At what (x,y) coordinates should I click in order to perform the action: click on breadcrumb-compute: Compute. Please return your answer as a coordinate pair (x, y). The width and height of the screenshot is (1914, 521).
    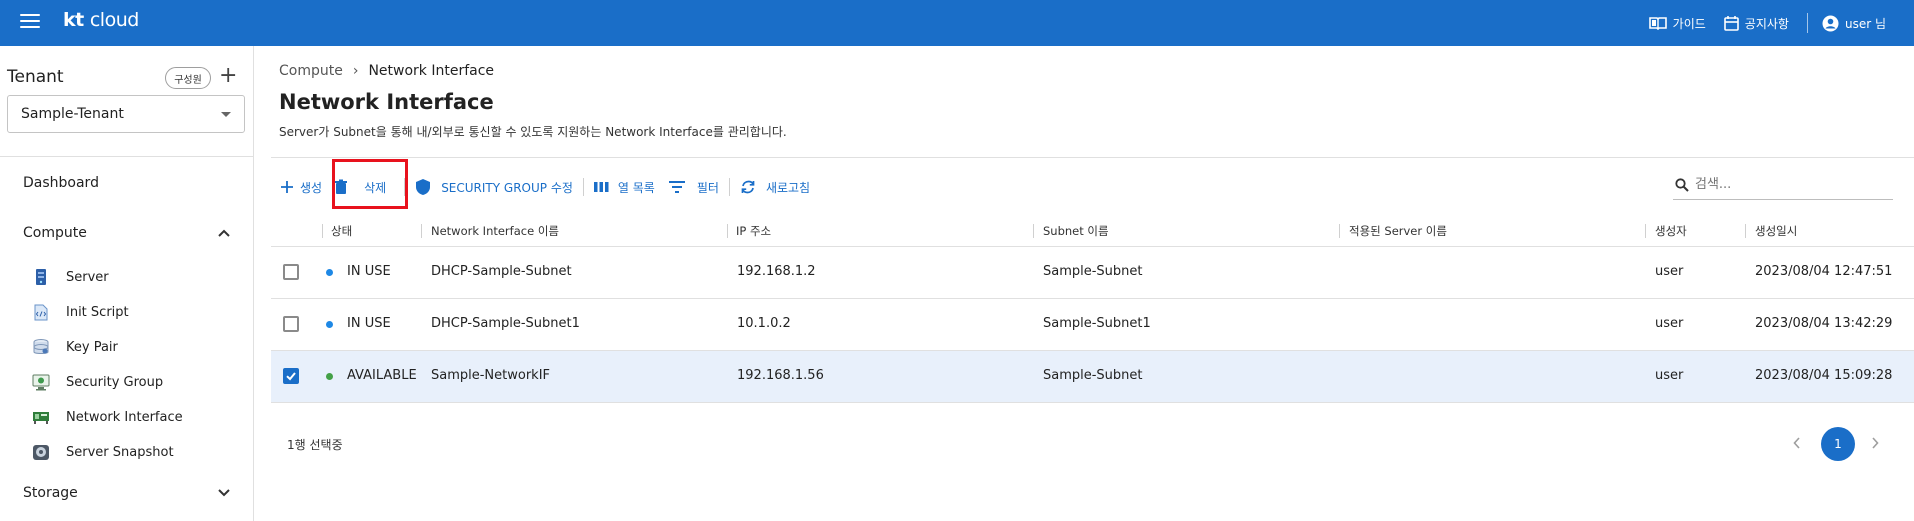
    Looking at the image, I should click on (311, 71).